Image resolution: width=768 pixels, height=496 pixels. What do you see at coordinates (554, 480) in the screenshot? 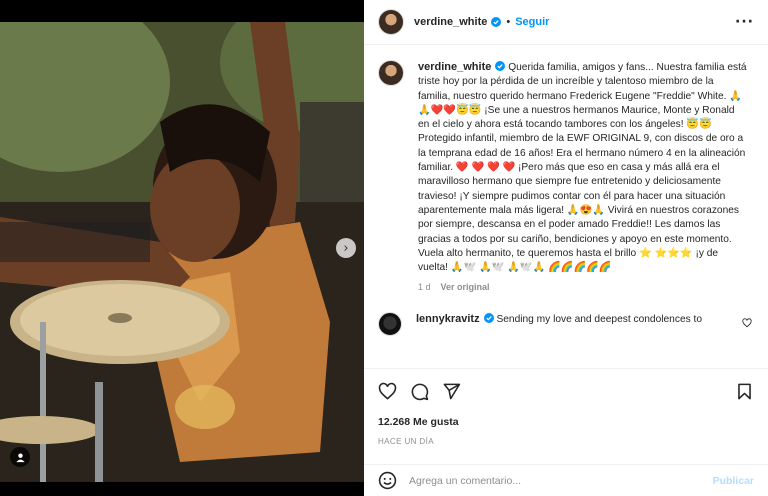
I see `comment-input` at bounding box center [554, 480].